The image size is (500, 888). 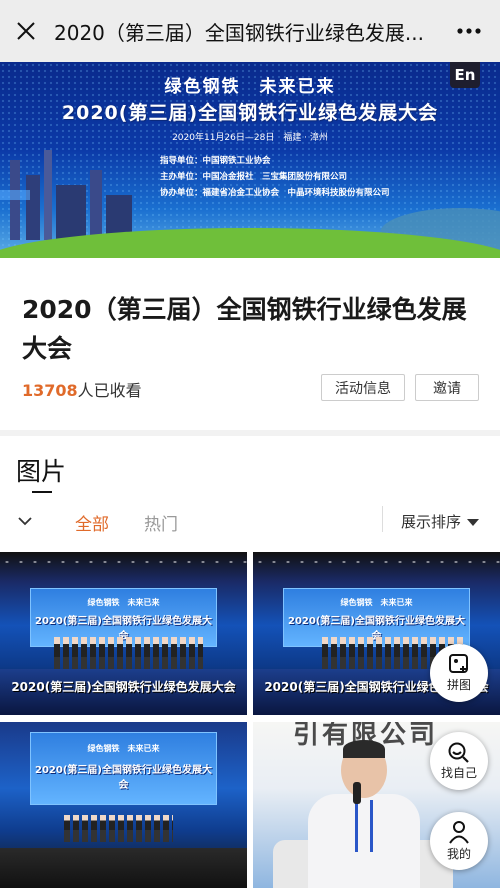 What do you see at coordinates (250, 521) in the screenshot?
I see `photo-filter-bar: 全部 热门 展示排序` at bounding box center [250, 521].